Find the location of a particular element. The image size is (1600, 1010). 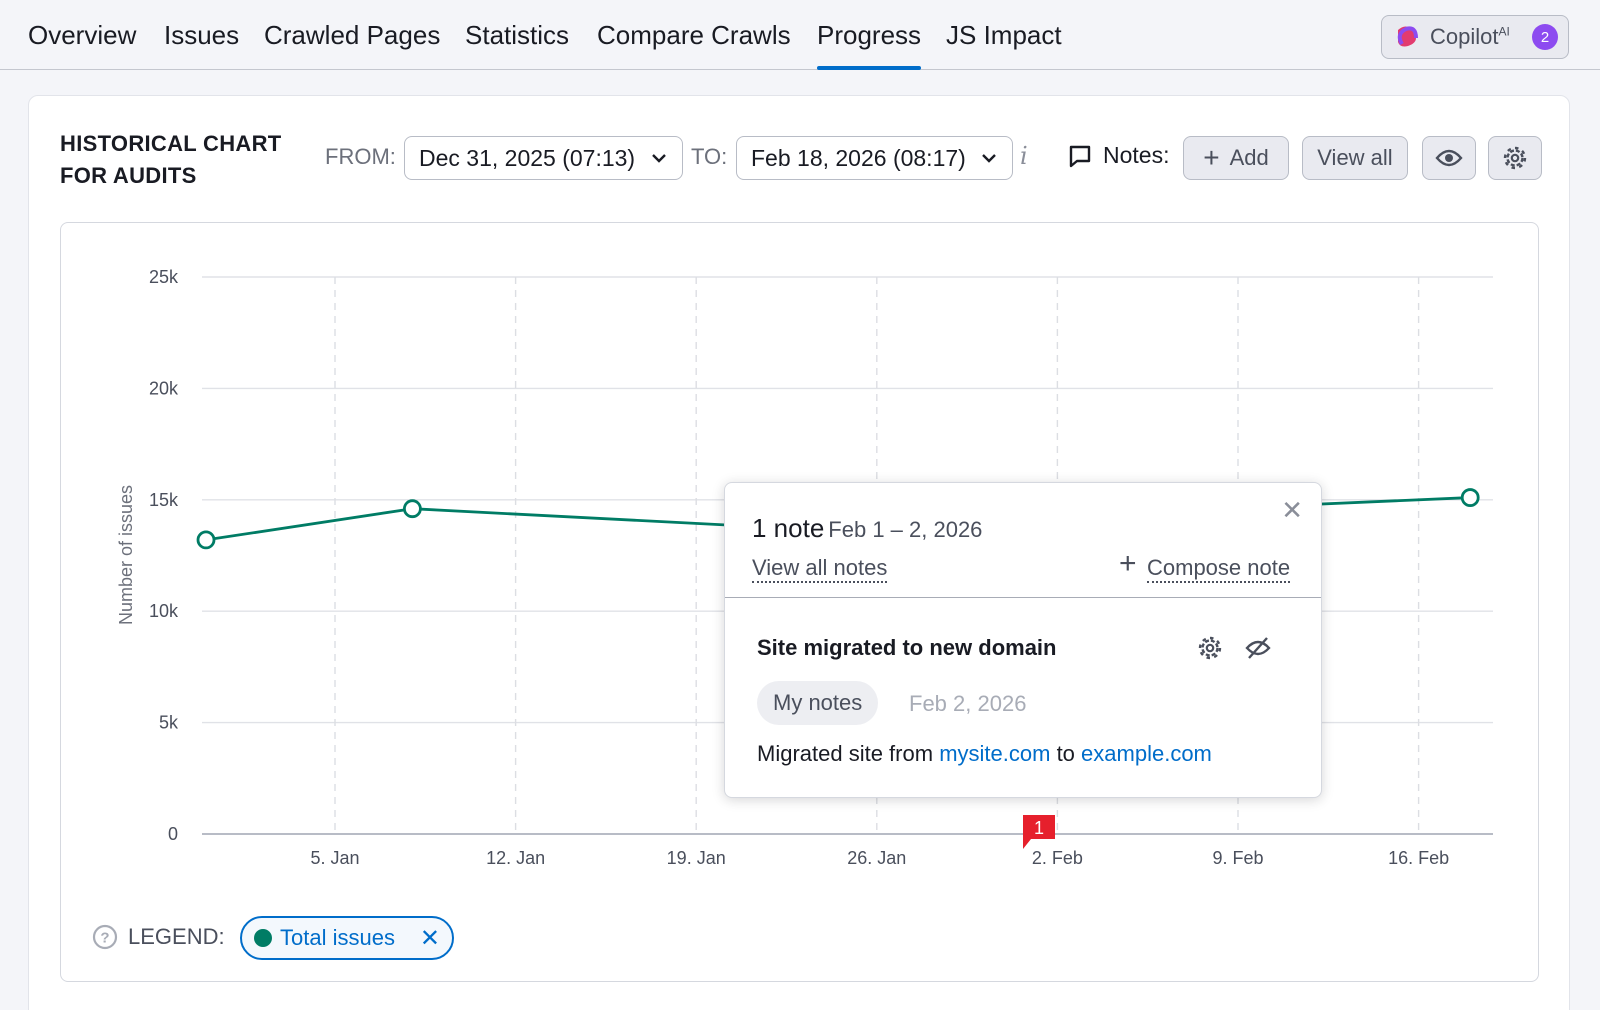

x-tick-label: 5. Jan is located at coordinates (334, 858).